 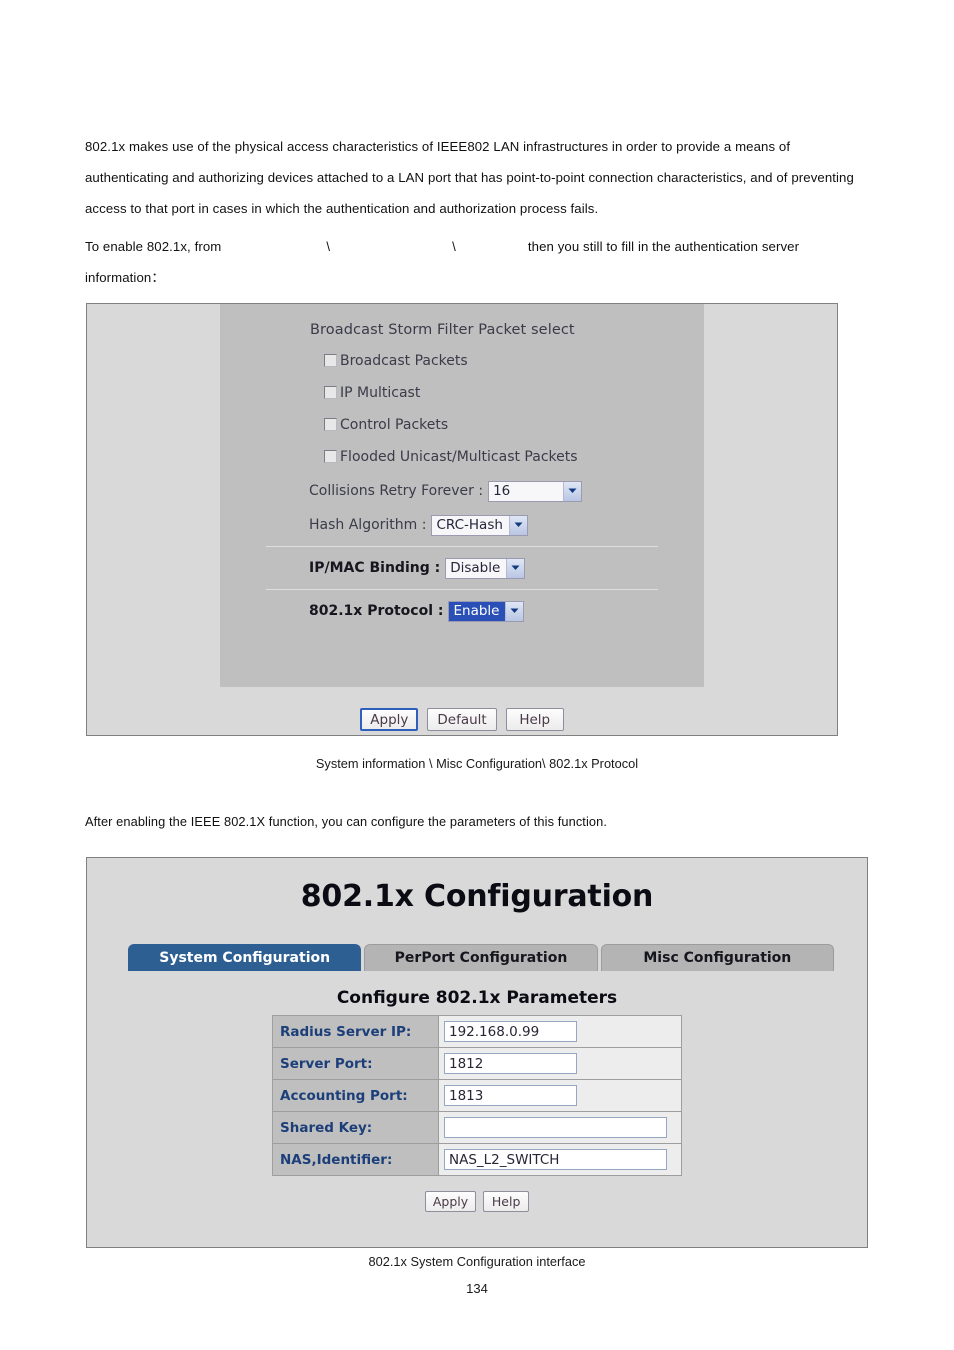 I want to click on field-row-hash-algorithm: Hash Algorithm : CRC-Hash, so click(x=506, y=525).